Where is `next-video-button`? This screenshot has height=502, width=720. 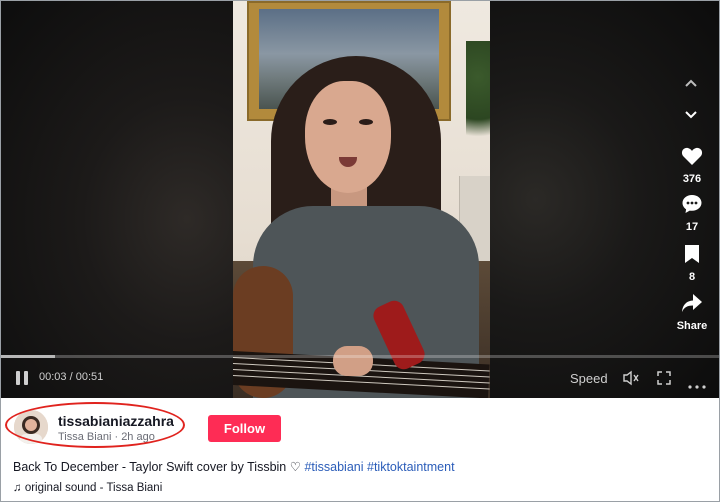
next-video-button is located at coordinates (691, 114).